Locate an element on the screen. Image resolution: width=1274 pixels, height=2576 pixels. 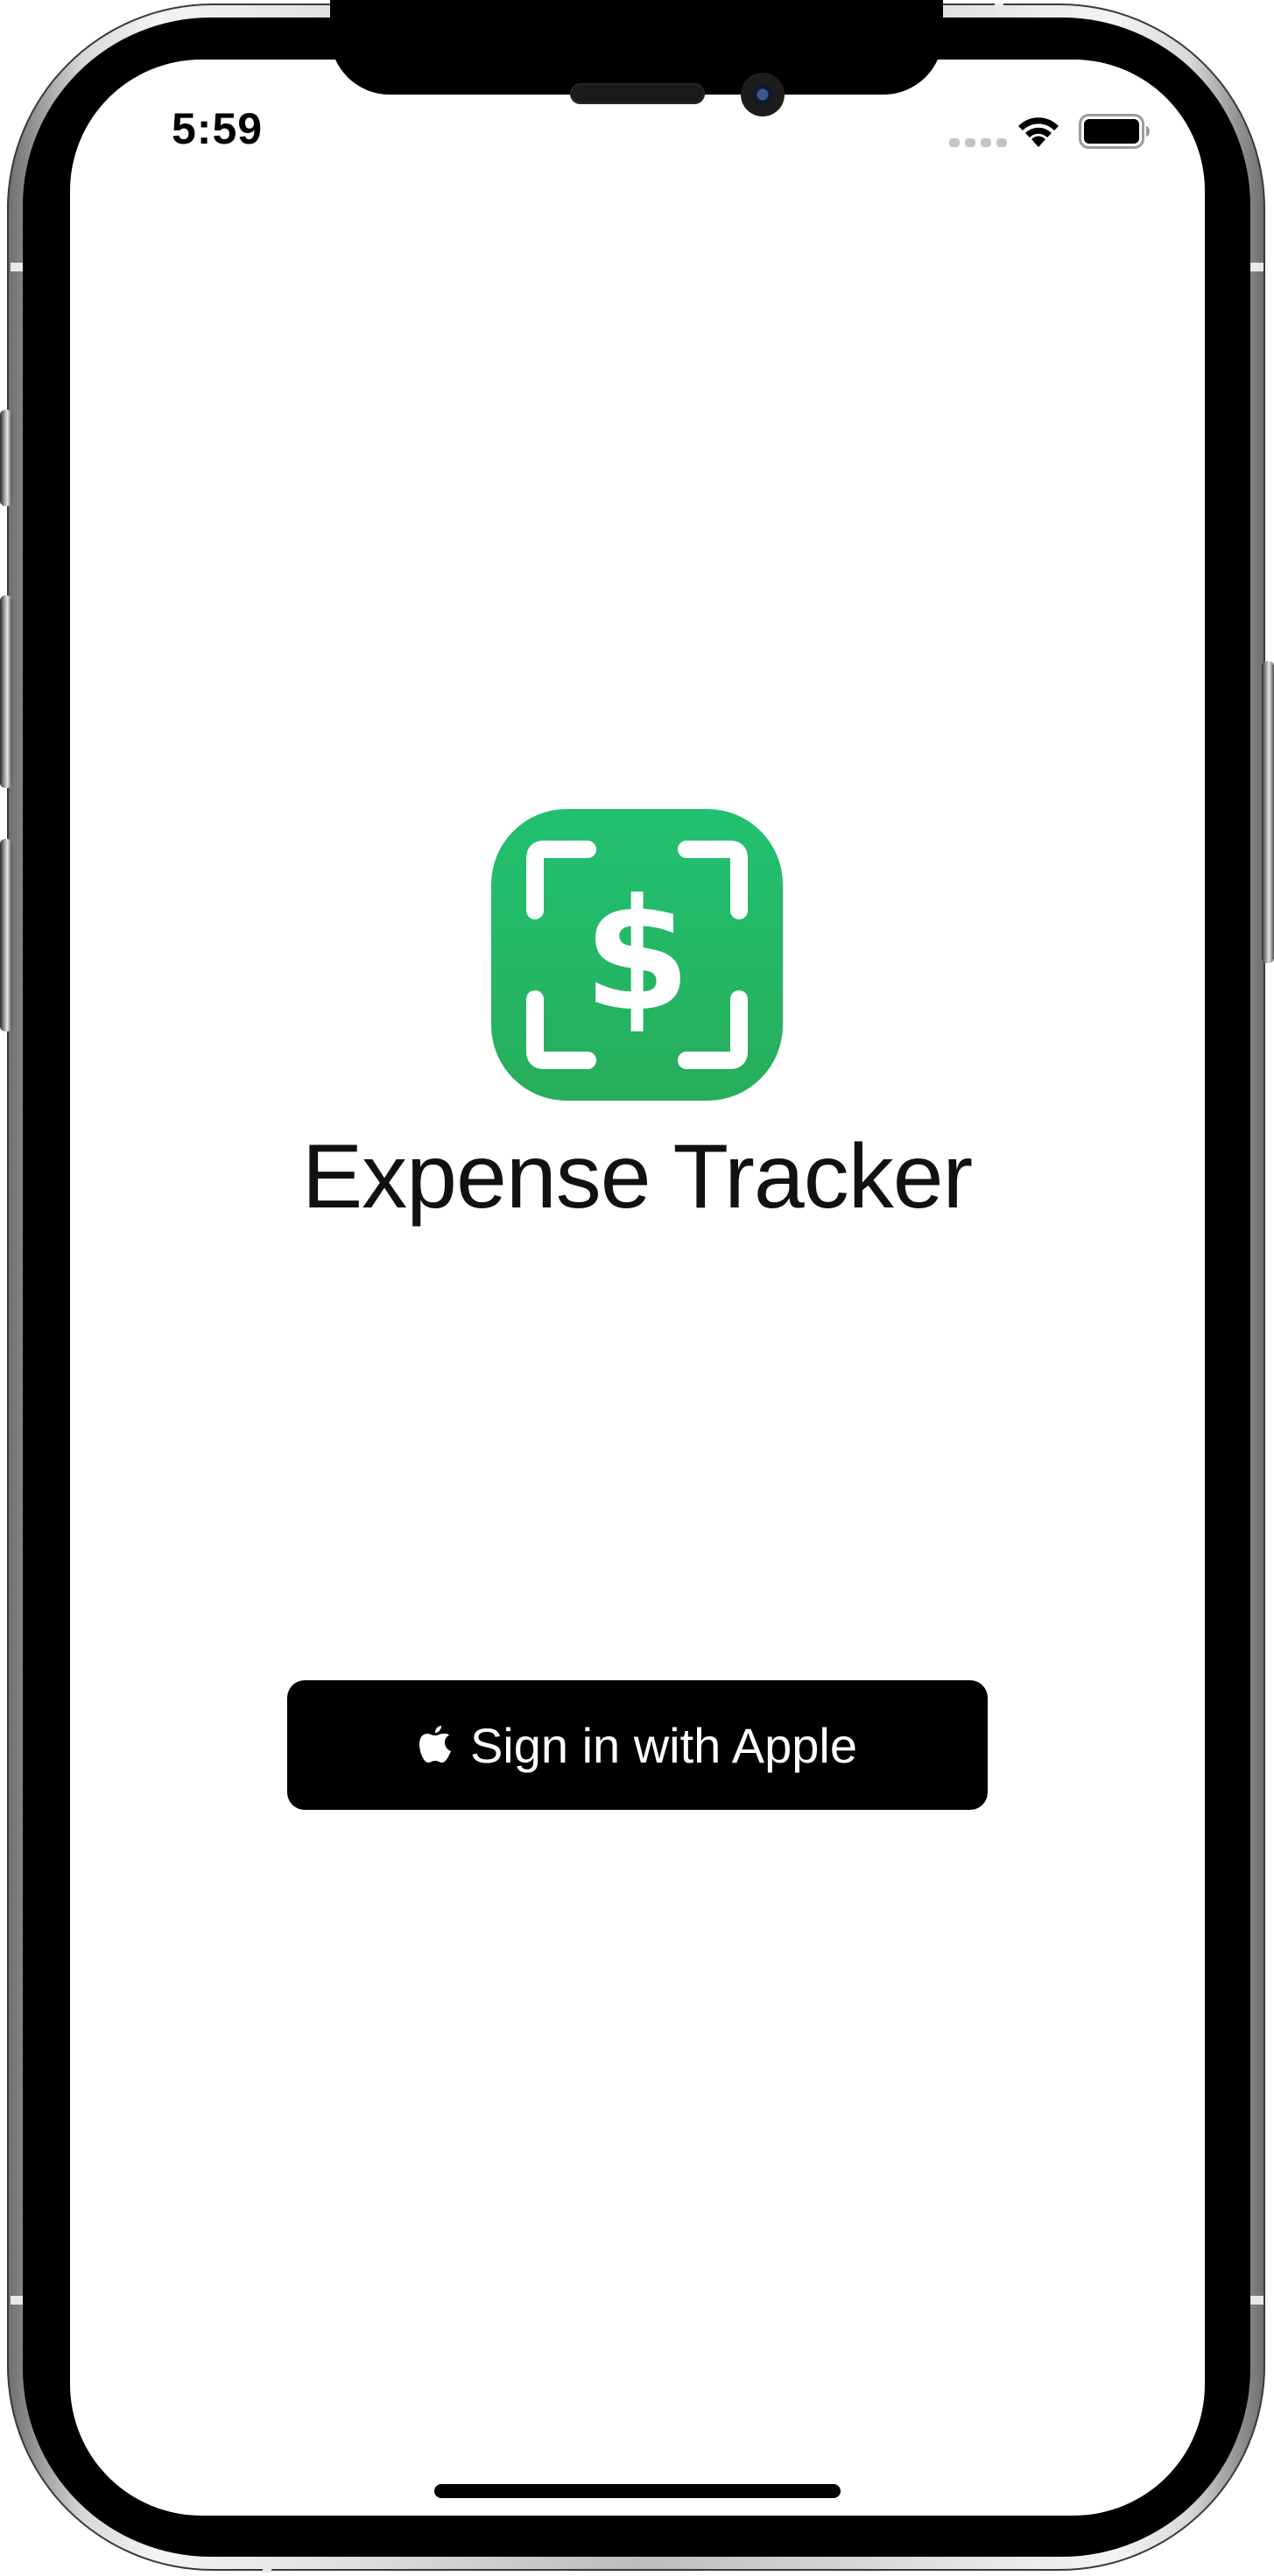
home-indicator is located at coordinates (637, 2491).